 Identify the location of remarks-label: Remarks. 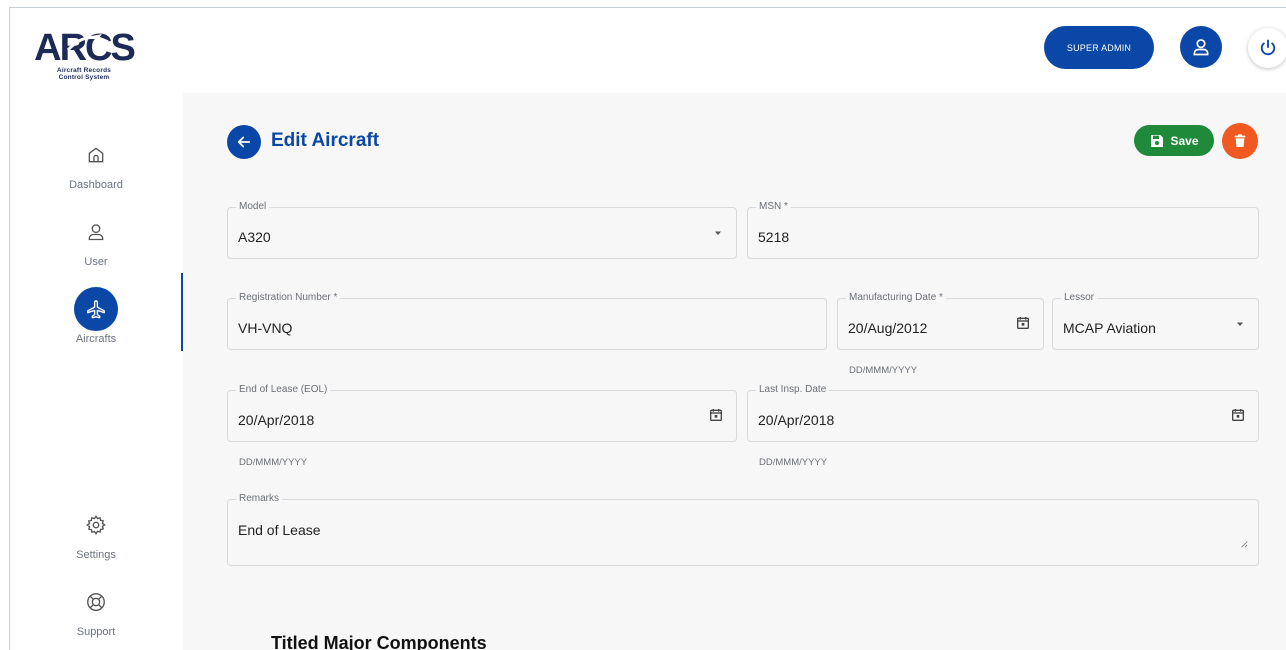
(259, 499).